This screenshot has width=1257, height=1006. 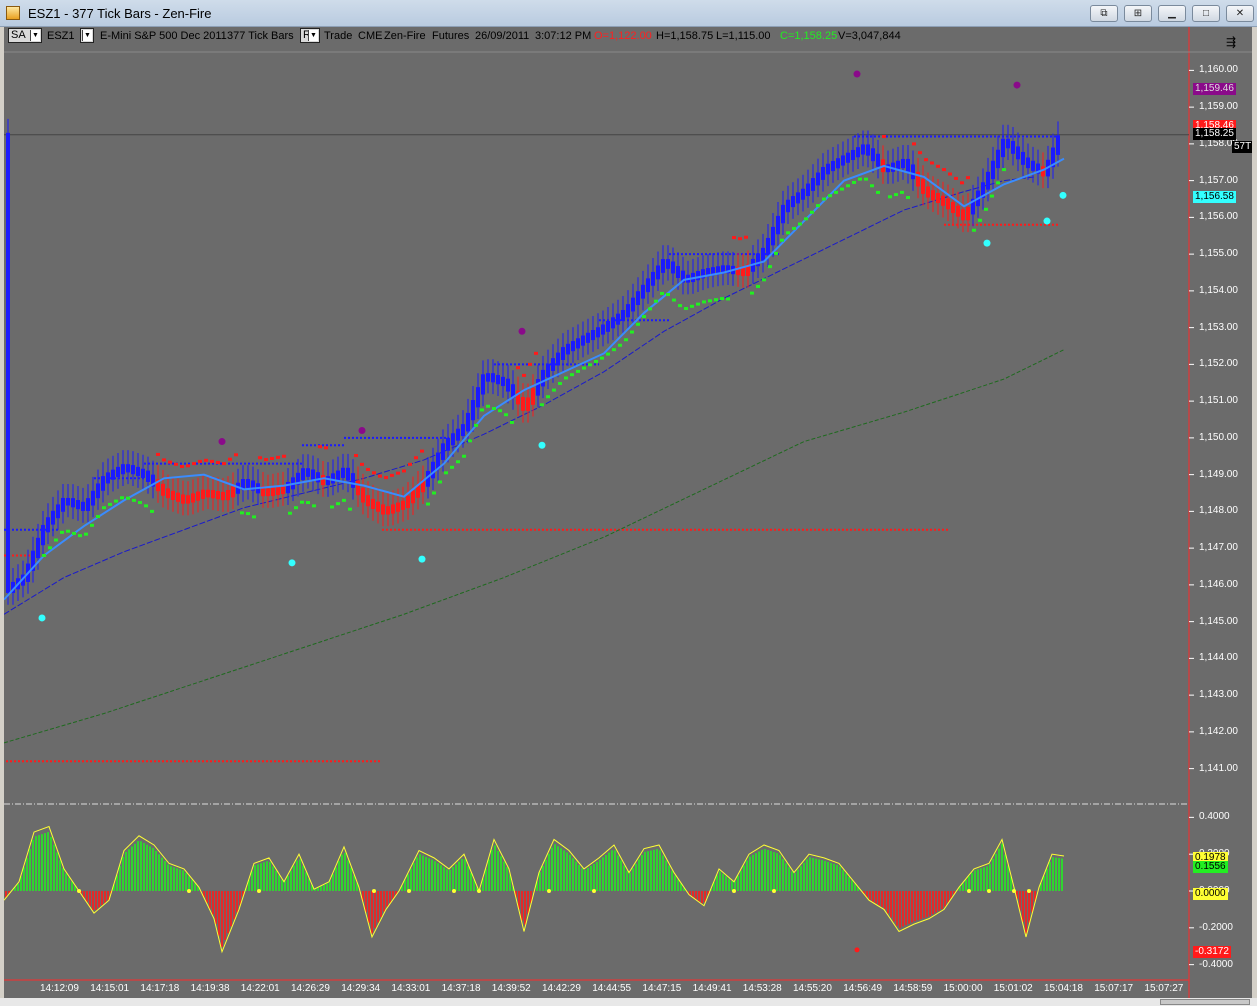 What do you see at coordinates (628, 1002) in the screenshot?
I see `horizontal-scrollbar` at bounding box center [628, 1002].